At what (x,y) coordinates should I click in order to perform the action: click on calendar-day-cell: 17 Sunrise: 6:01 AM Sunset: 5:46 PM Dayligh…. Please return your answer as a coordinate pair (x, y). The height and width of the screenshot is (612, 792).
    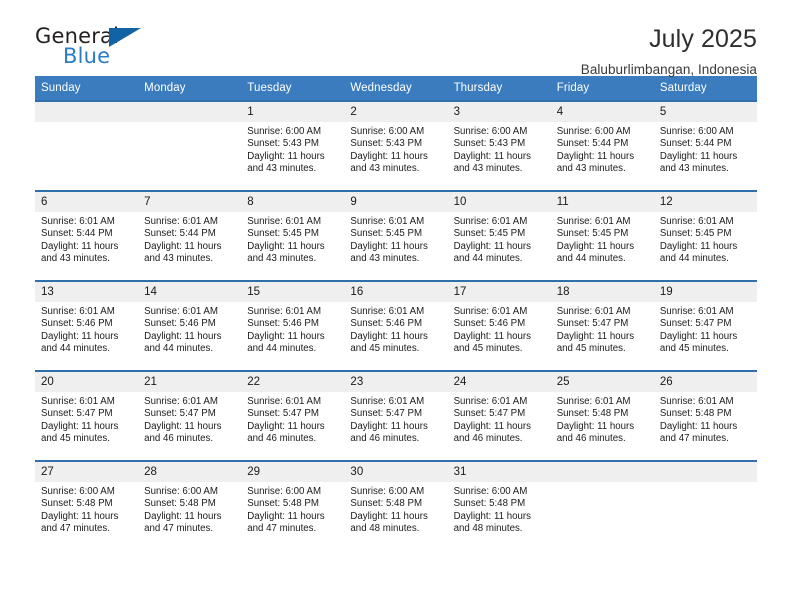
    Looking at the image, I should click on (499, 325).